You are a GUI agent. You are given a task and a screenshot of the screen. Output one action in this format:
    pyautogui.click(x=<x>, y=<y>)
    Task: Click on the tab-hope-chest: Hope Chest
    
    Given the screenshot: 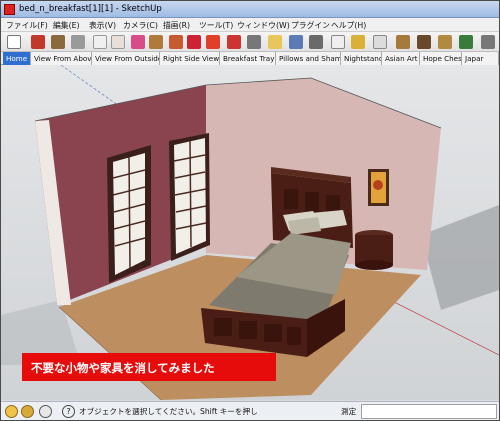 What is the action you would take?
    pyautogui.click(x=441, y=58)
    